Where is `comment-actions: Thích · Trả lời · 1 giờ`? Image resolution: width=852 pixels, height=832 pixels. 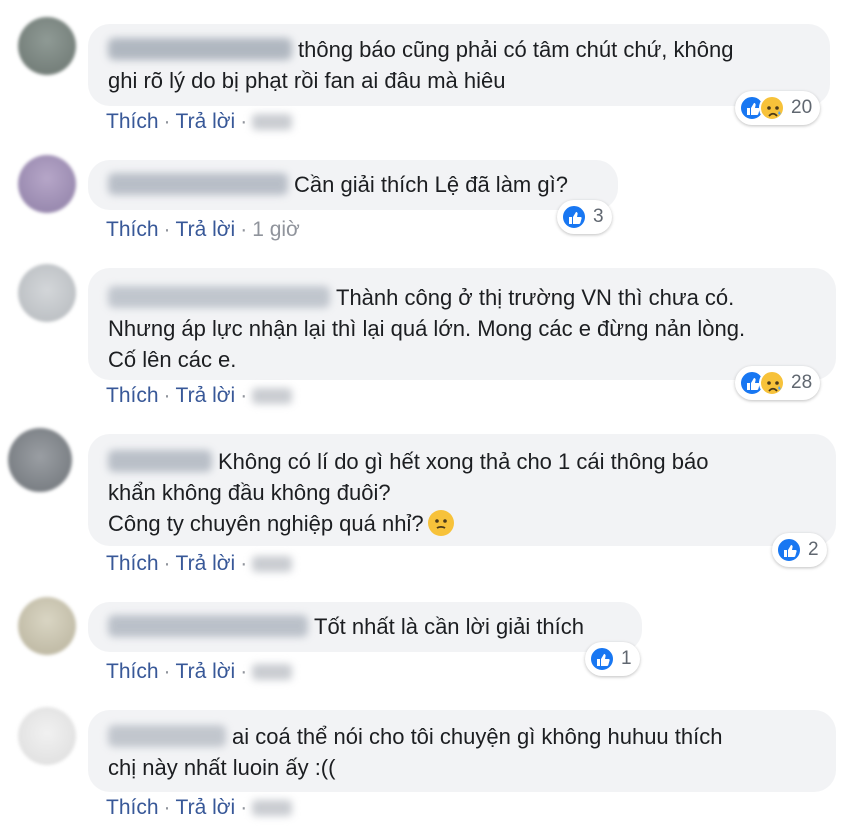
comment-actions: Thích · Trả lời · 1 giờ is located at coordinates (203, 230).